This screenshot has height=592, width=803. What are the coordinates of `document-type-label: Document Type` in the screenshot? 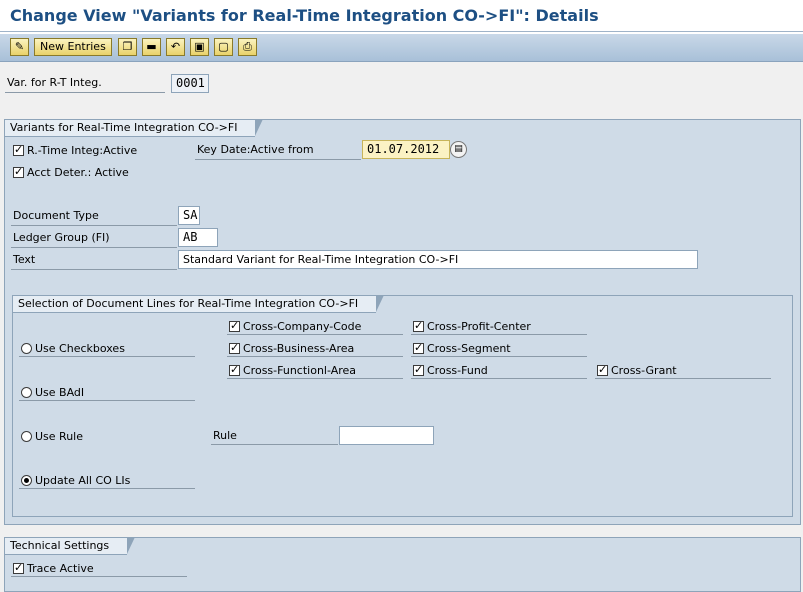 It's located at (56, 215).